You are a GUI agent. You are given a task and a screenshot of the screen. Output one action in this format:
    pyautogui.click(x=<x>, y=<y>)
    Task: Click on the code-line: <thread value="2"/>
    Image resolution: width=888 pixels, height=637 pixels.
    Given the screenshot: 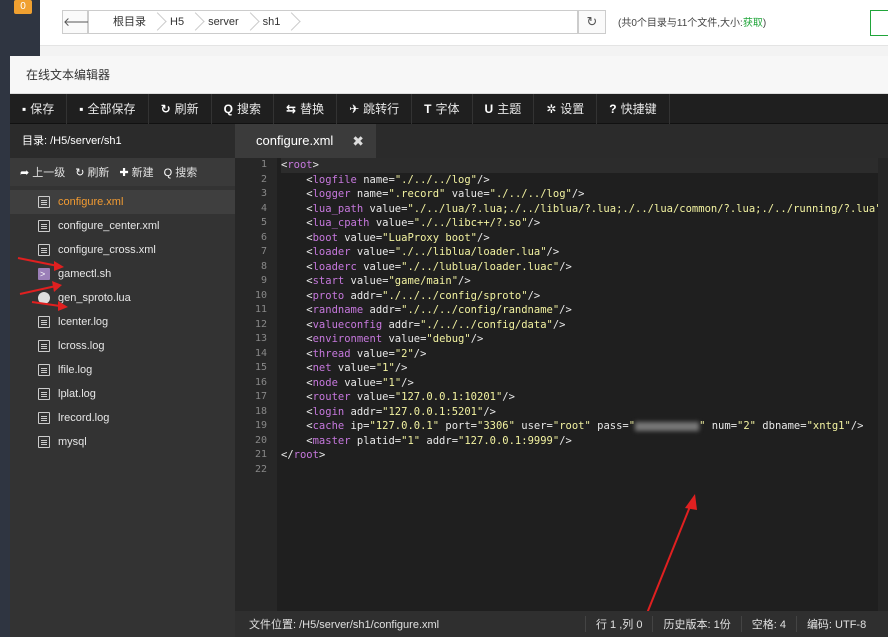 What is the action you would take?
    pyautogui.click(x=584, y=354)
    